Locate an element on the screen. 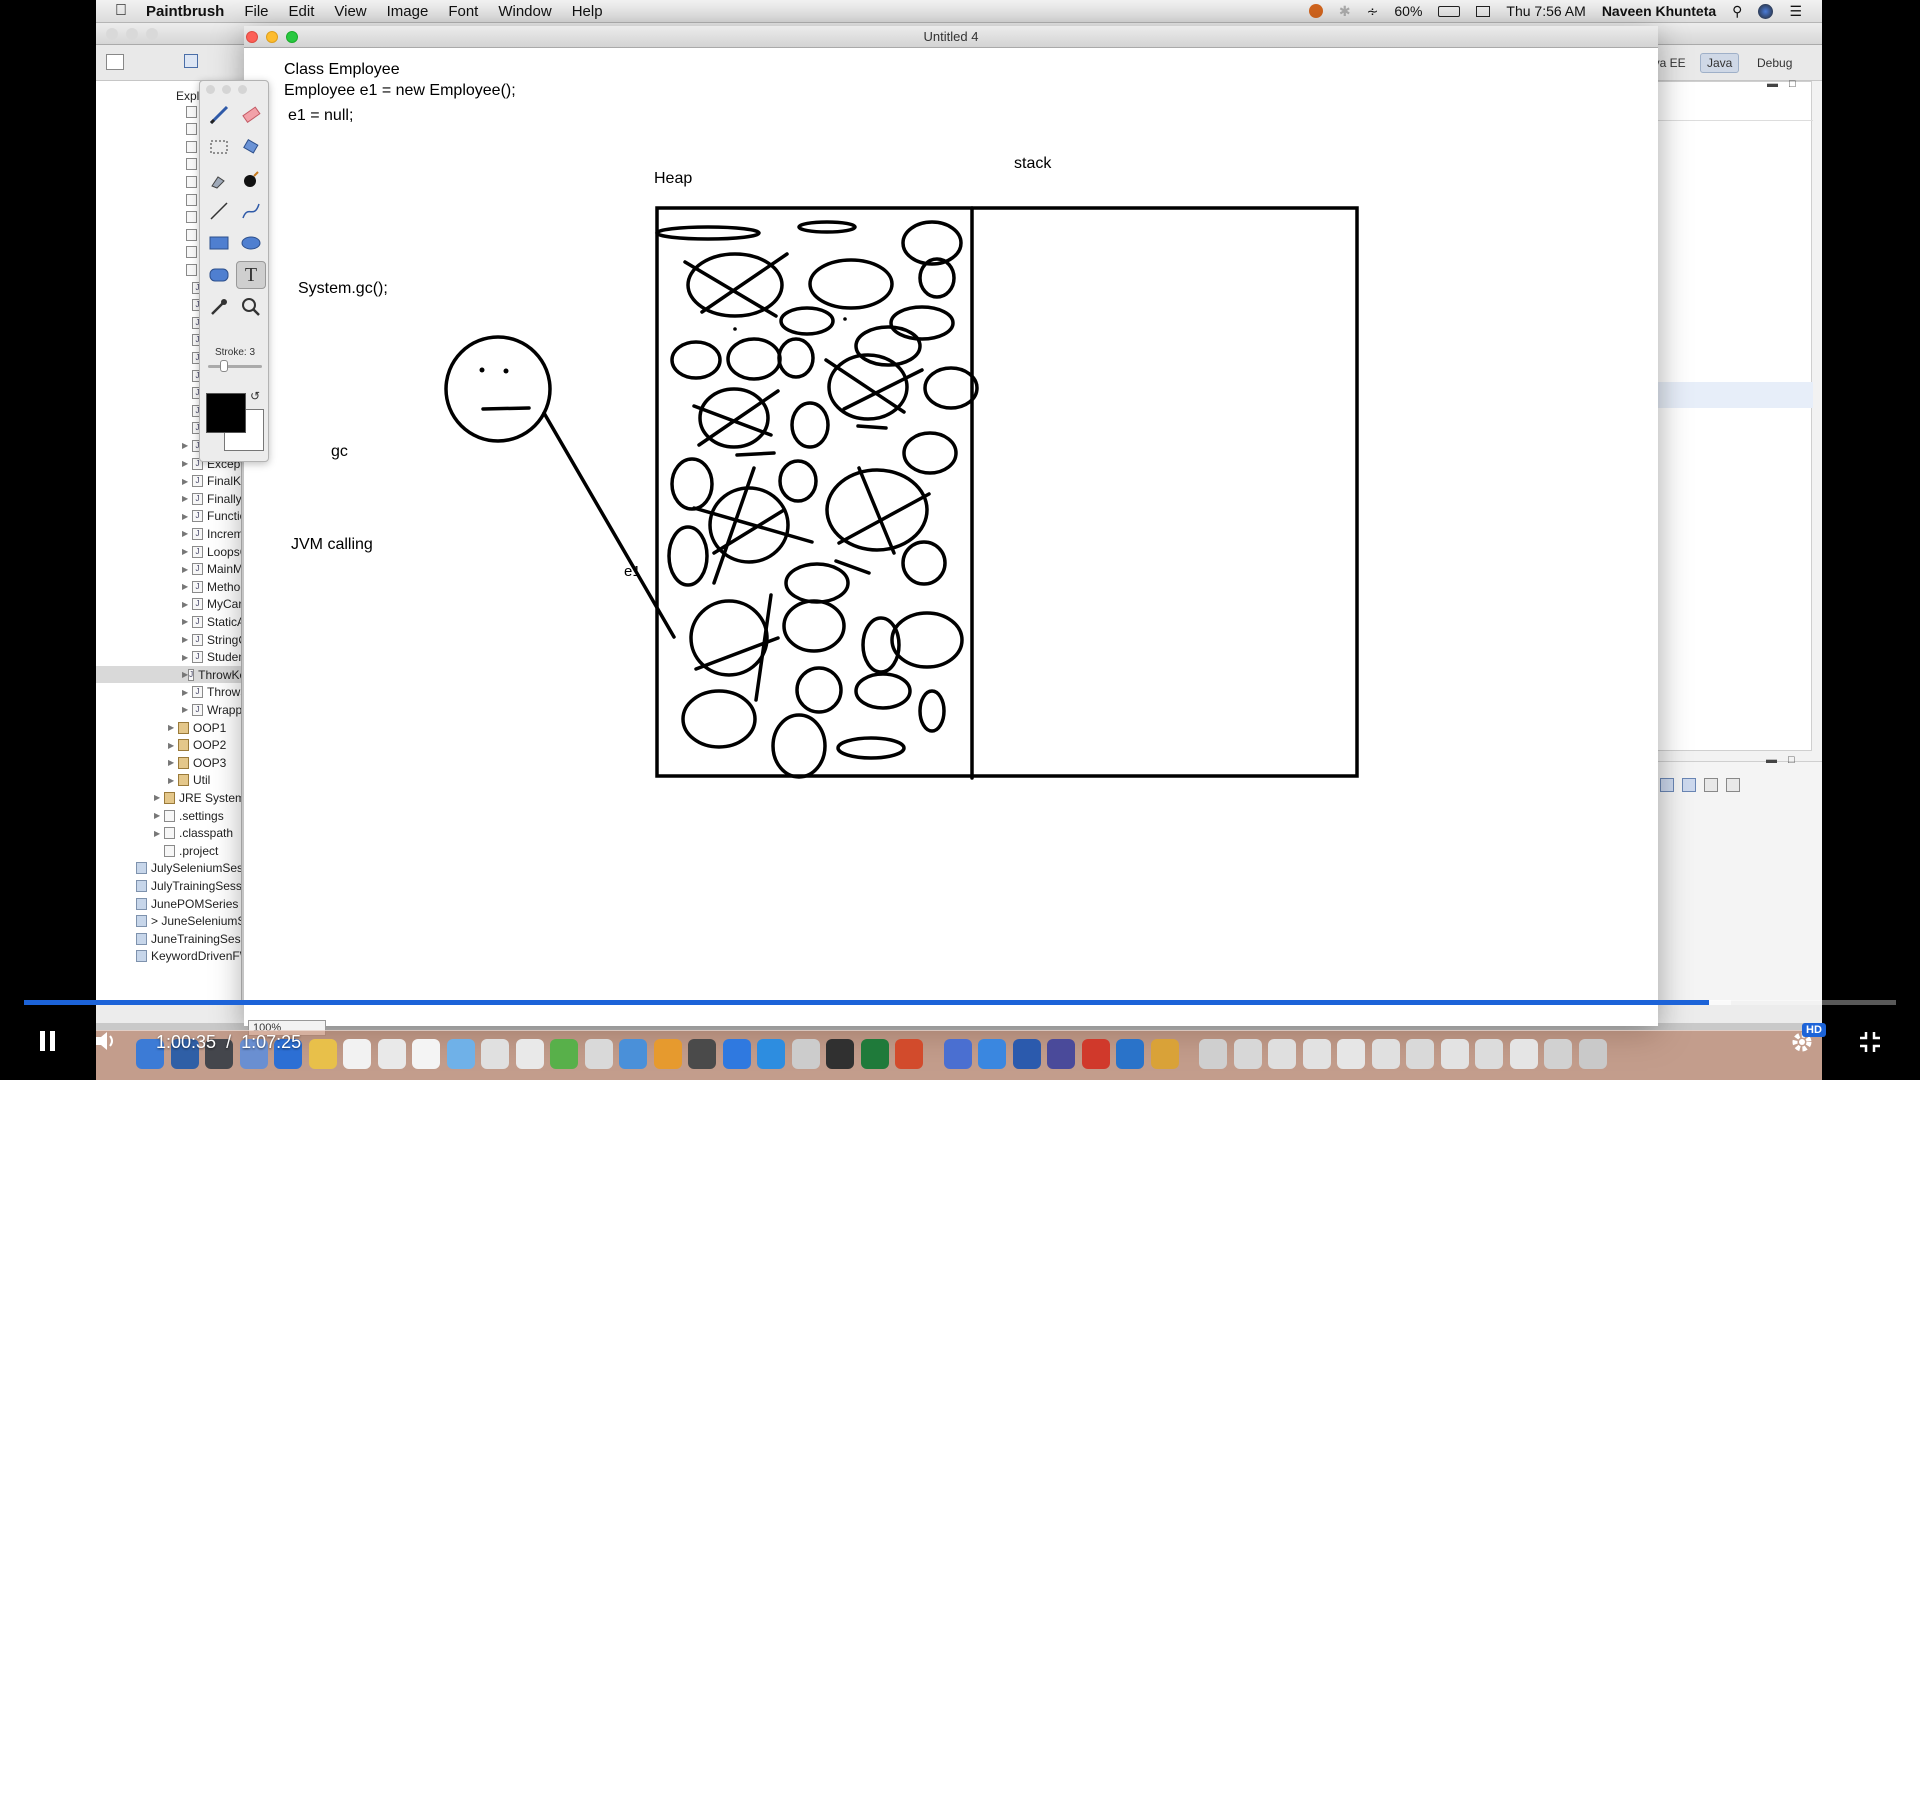  tree-item: ▶J ThrowsK is located at coordinates (168, 692).